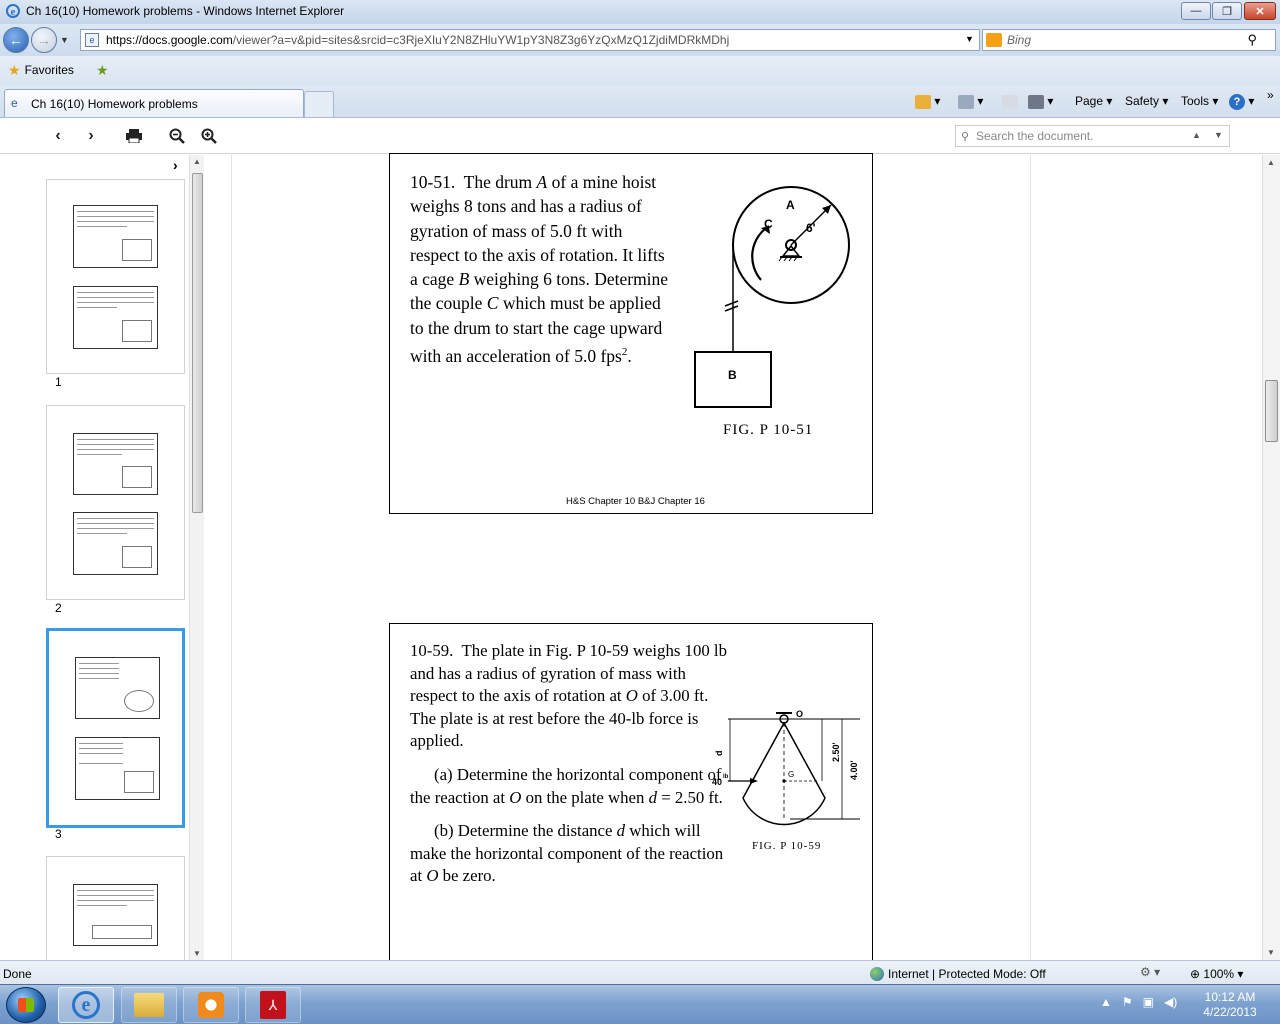  Describe the element at coordinates (1227, 11) in the screenshot. I see `maximize-button: ❐` at that location.